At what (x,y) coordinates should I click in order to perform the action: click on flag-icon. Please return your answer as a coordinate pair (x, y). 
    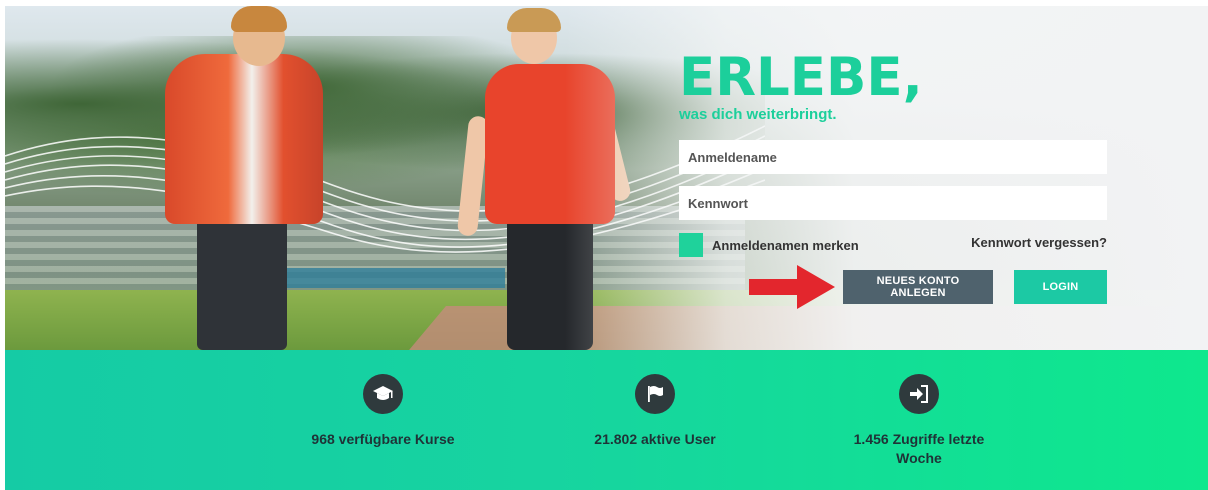
    Looking at the image, I should click on (655, 394).